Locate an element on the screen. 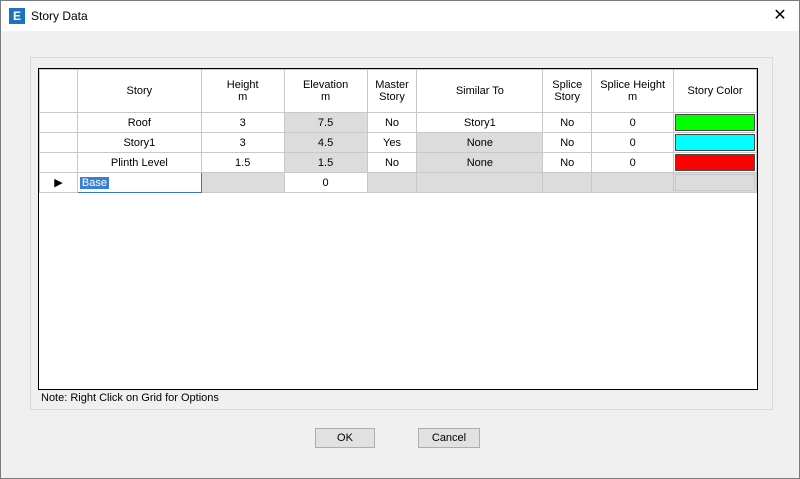 This screenshot has height=479, width=800. ok-button: OK is located at coordinates (345, 438).